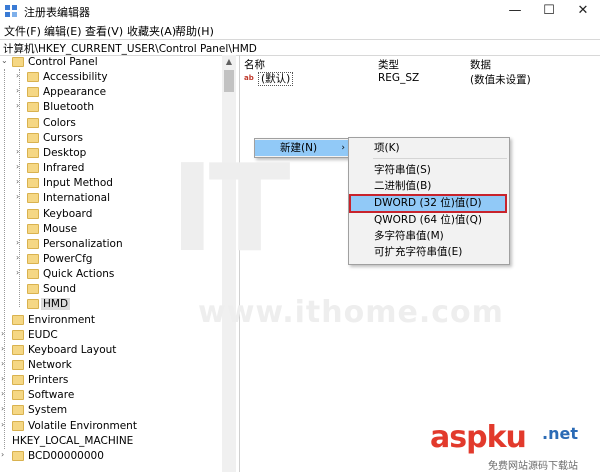 Image resolution: width=600 pixels, height=472 pixels. What do you see at coordinates (63, 137) in the screenshot?
I see `tree-node-label: Cursors` at bounding box center [63, 137].